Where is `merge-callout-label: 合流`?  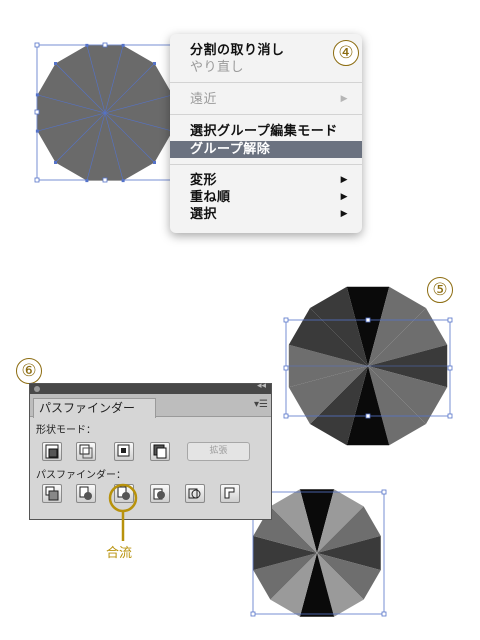 merge-callout-label: 合流 is located at coordinates (119, 553).